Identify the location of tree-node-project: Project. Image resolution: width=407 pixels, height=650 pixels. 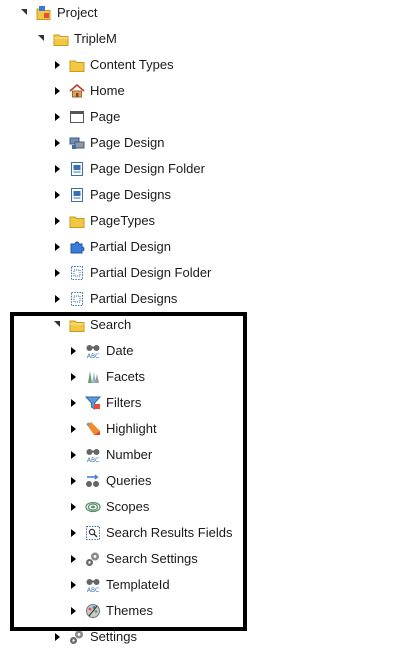
(58, 13).